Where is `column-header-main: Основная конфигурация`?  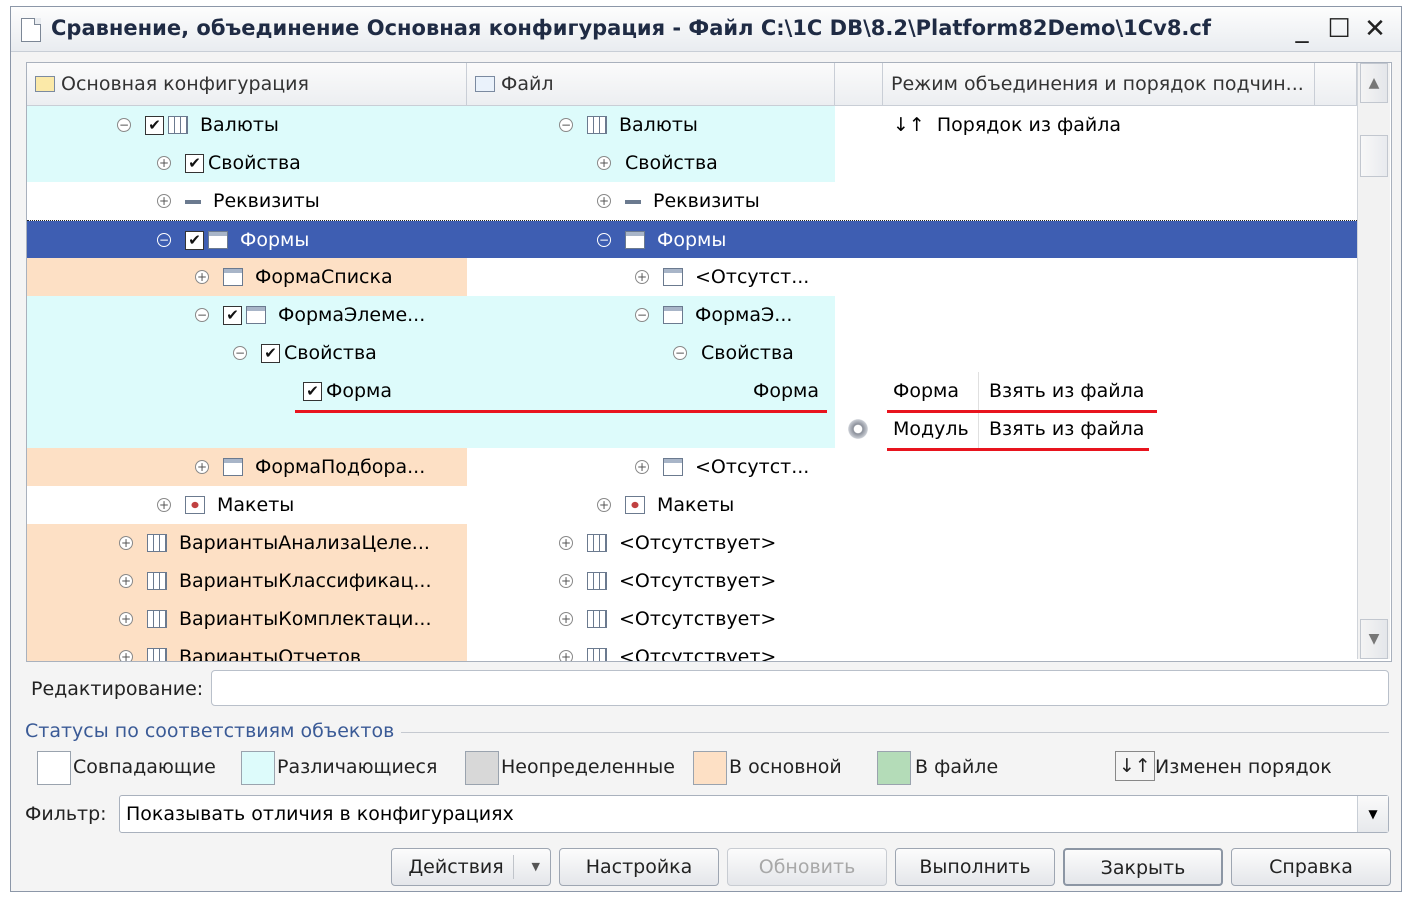
column-header-main: Основная конфигурация is located at coordinates (247, 84).